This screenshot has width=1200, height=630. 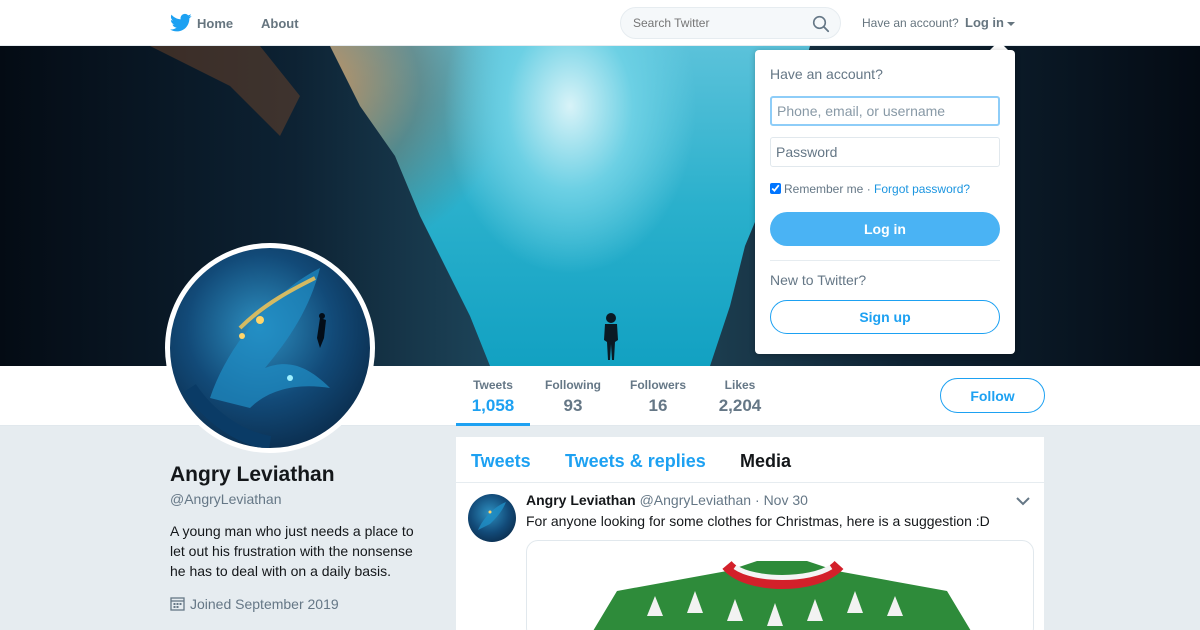 What do you see at coordinates (775, 188) in the screenshot?
I see `remember-me-checkbox` at bounding box center [775, 188].